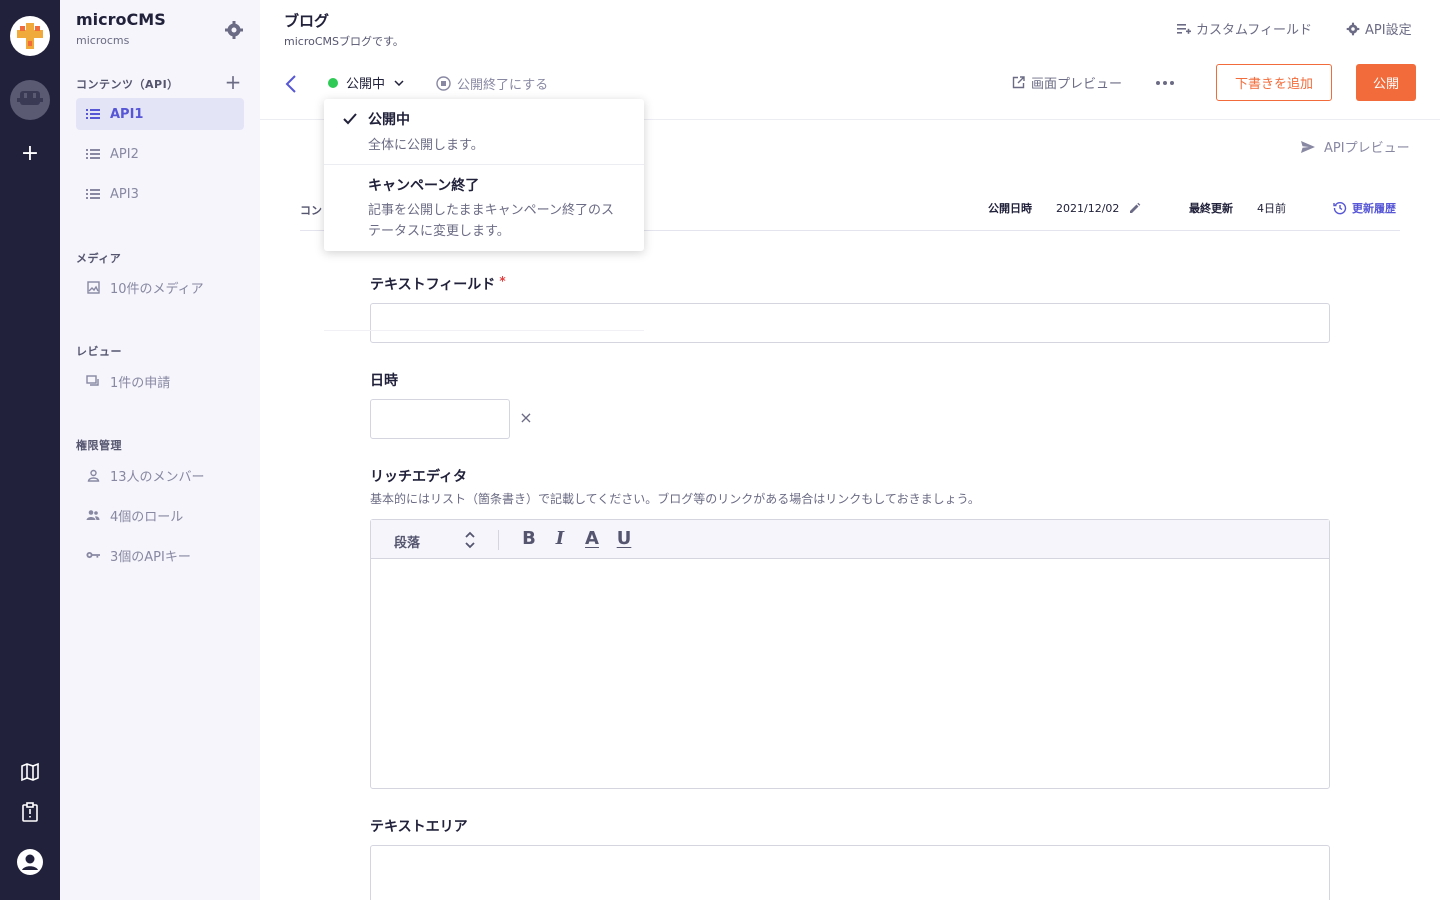  Describe the element at coordinates (350, 119) in the screenshot. I see `check-icon` at that location.